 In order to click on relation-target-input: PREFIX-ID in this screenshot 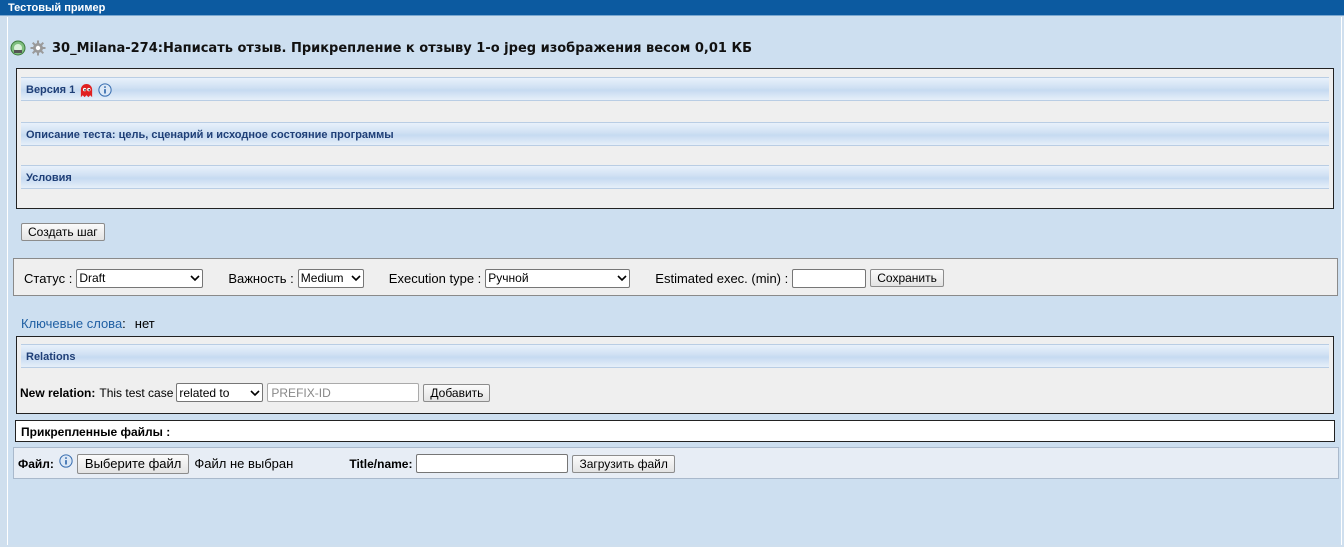, I will do `click(343, 392)`.